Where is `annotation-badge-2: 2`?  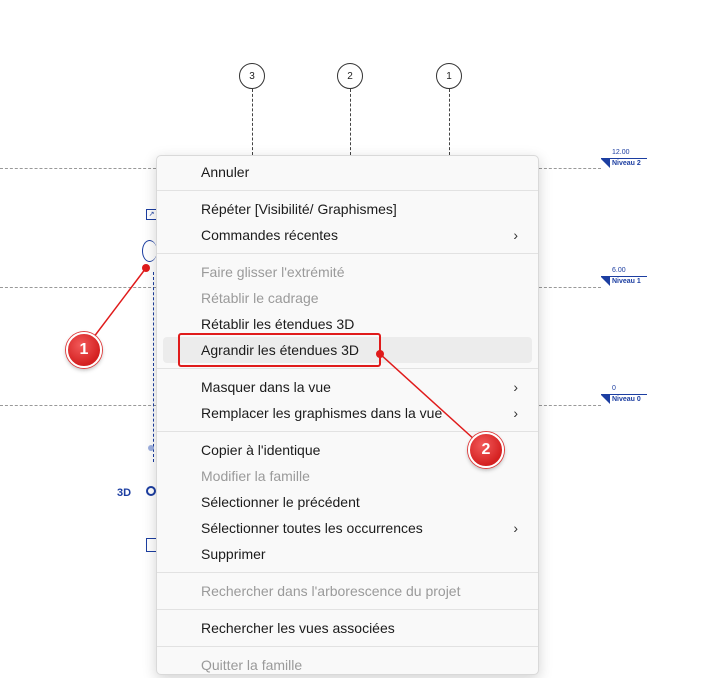
annotation-badge-2: 2 is located at coordinates (486, 450).